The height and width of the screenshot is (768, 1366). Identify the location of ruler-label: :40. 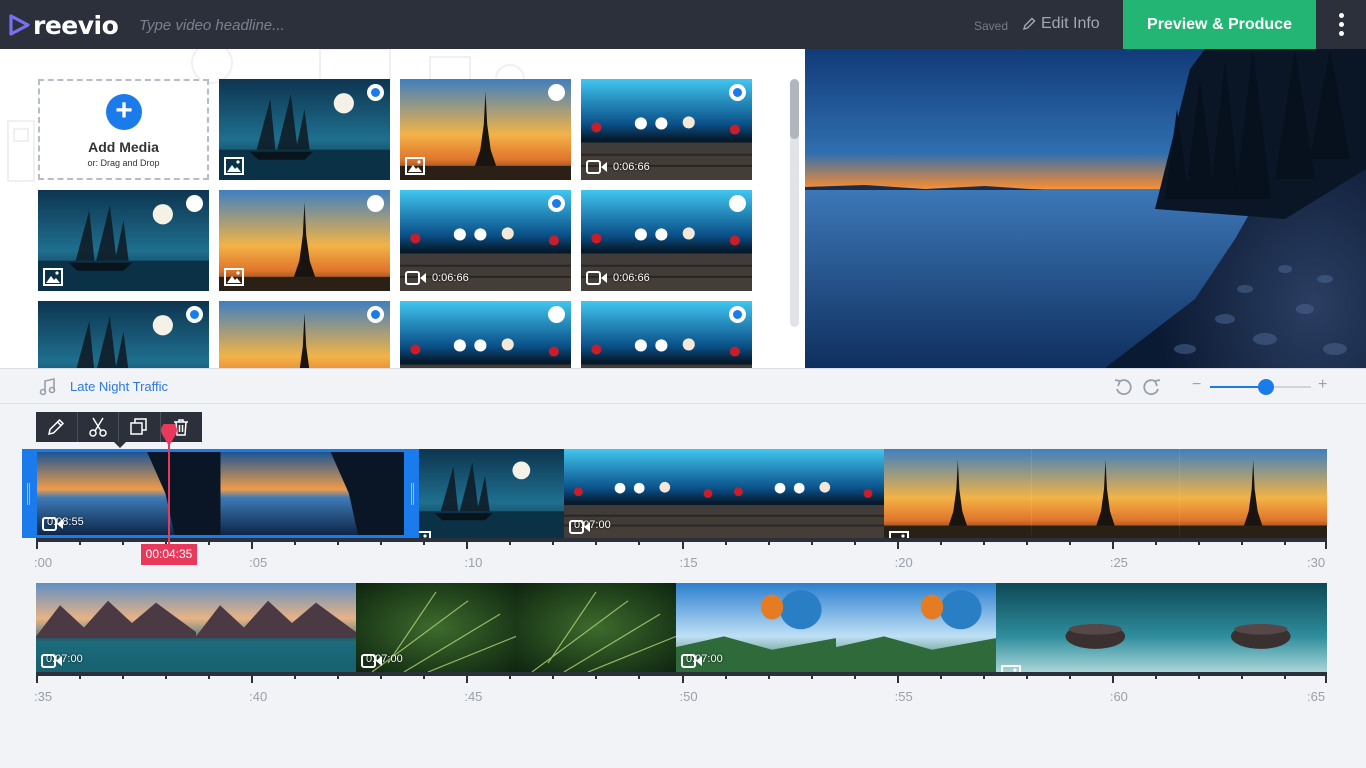
(258, 696).